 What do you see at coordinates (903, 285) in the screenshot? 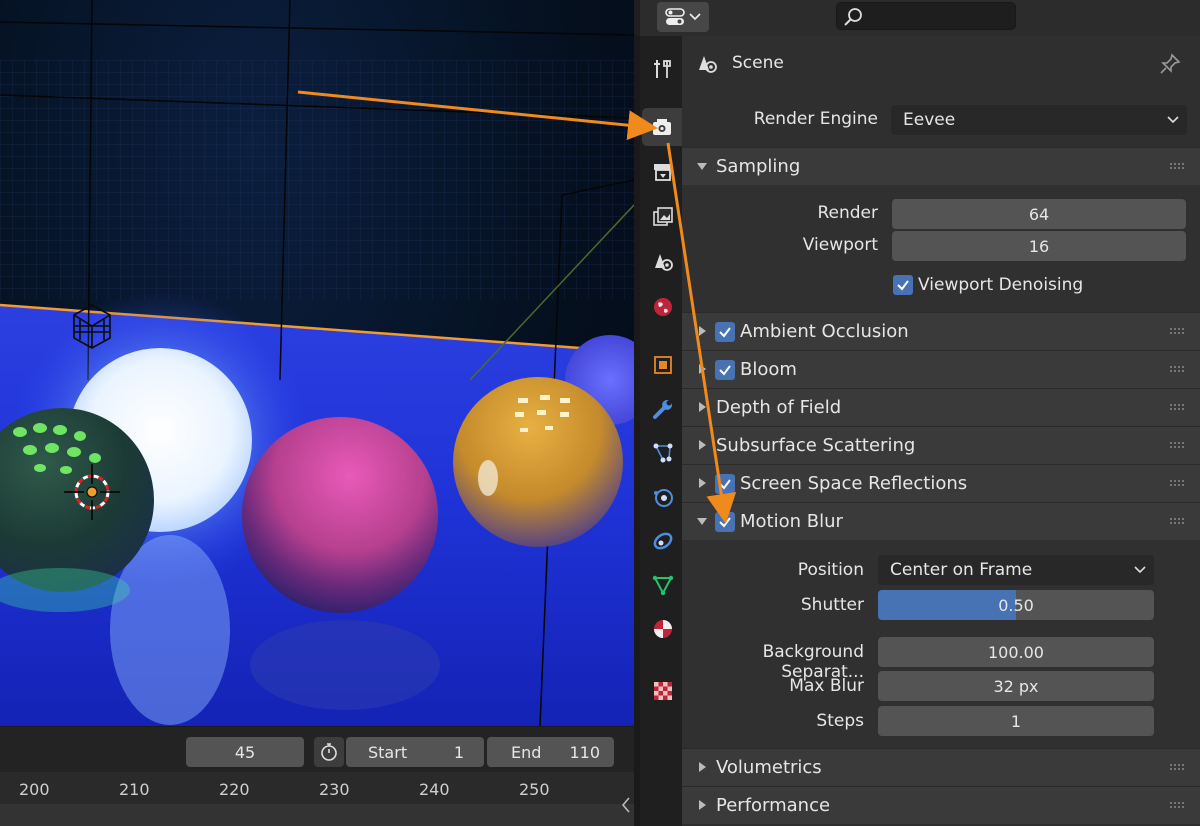
I see `viewport-denoising-checkbox` at bounding box center [903, 285].